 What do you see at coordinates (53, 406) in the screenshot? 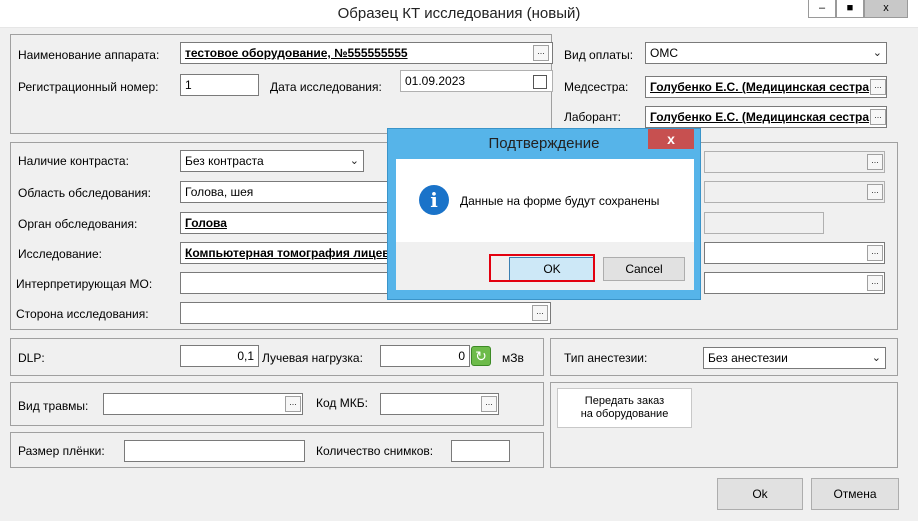
I see `trauma-label: Вид травмы:` at bounding box center [53, 406].